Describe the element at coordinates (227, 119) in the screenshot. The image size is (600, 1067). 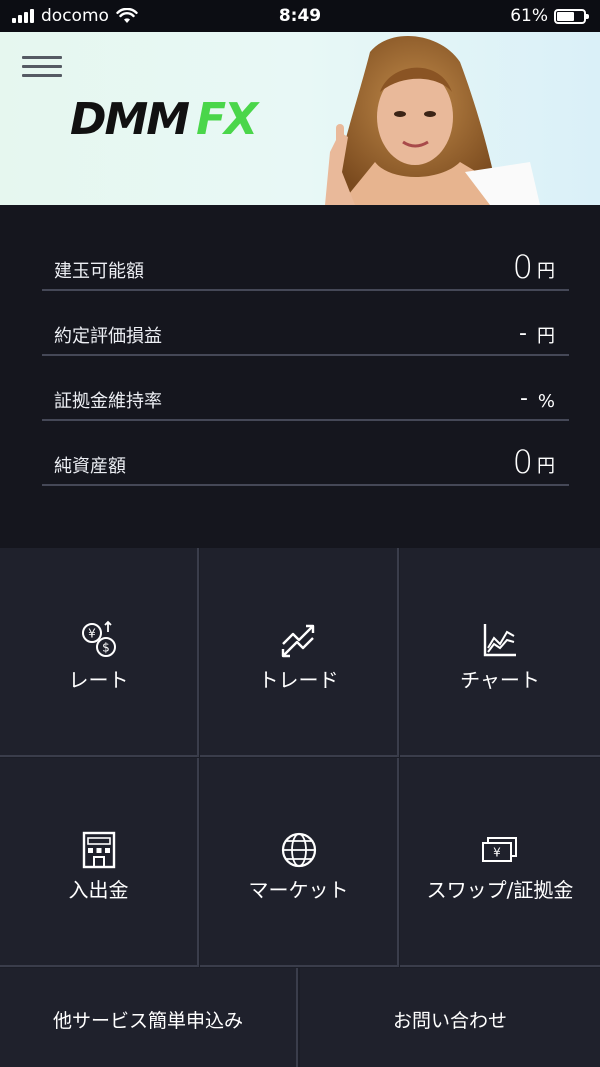
I see `logo-accent: FX` at that location.